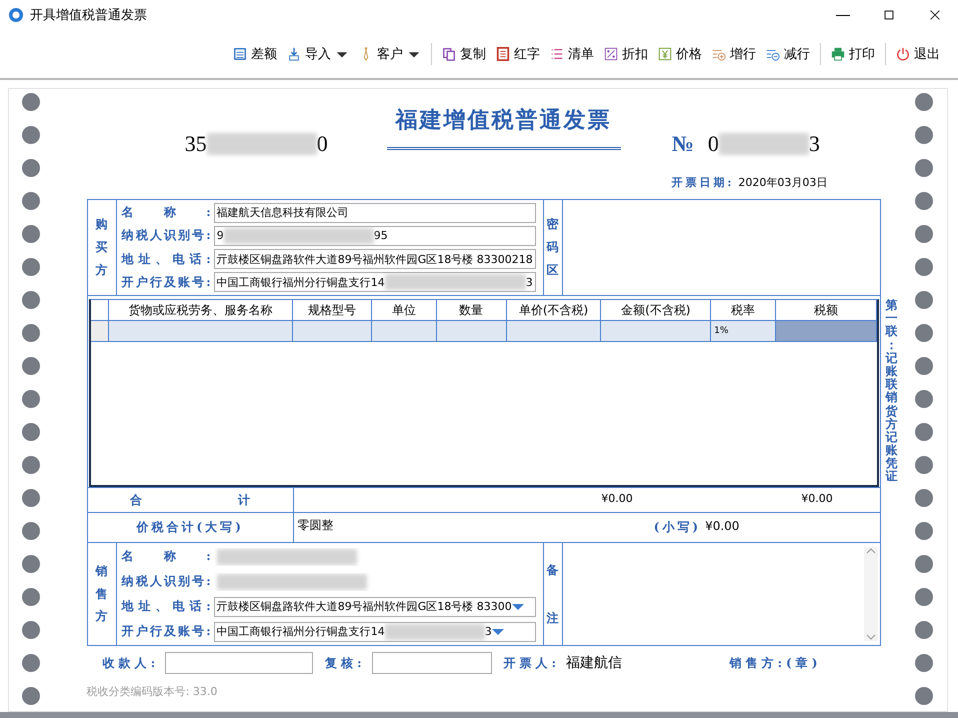 The height and width of the screenshot is (718, 958). What do you see at coordinates (552, 594) in the screenshot?
I see `section-label: 备注` at bounding box center [552, 594].